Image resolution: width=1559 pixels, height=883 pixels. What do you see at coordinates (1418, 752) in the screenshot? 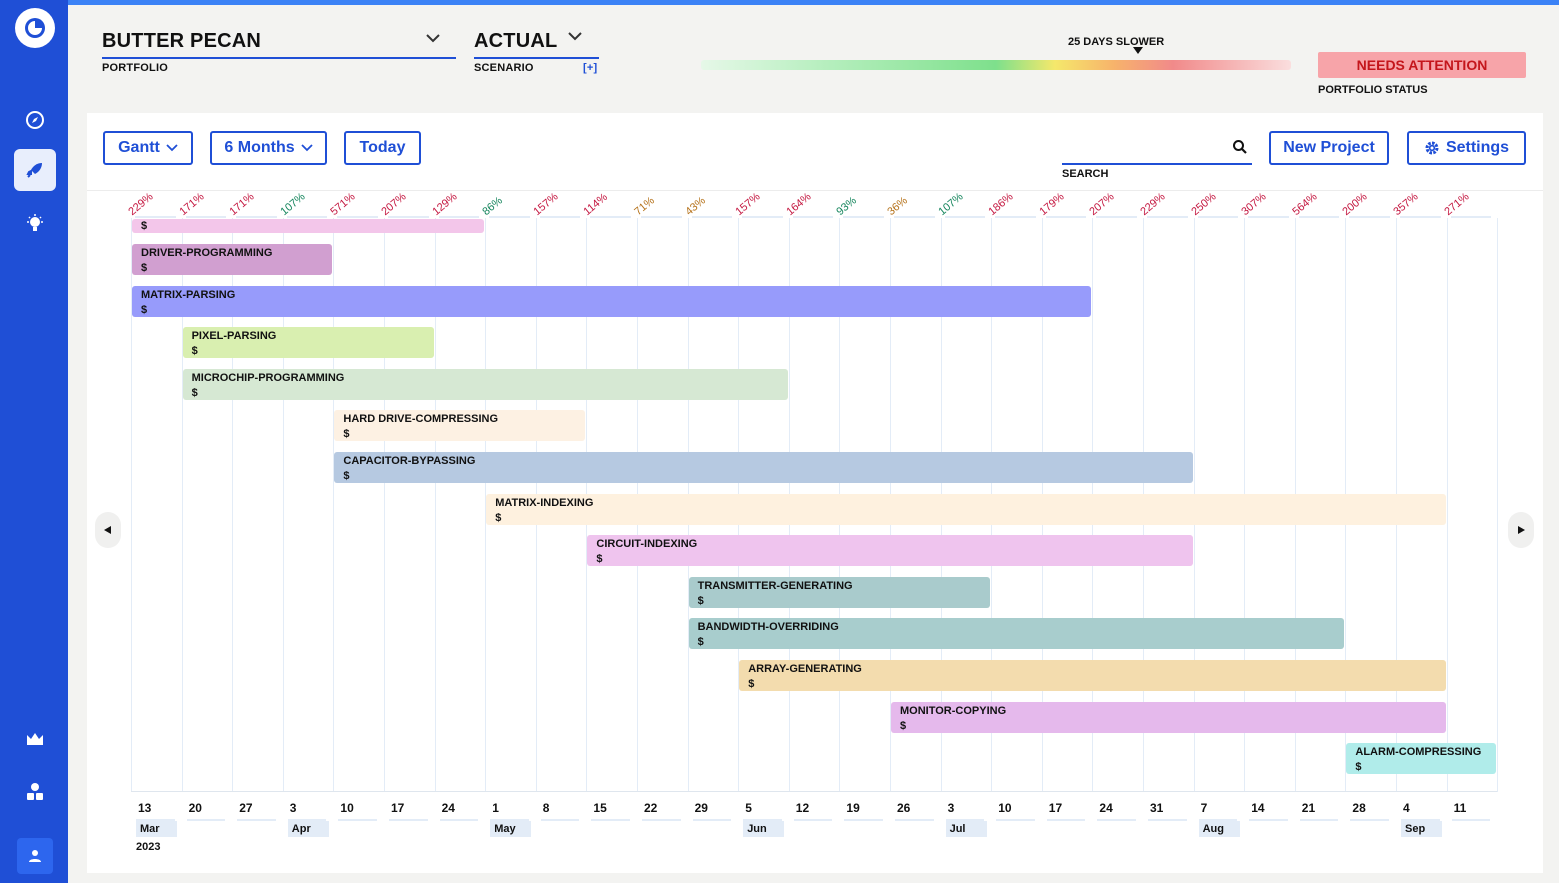
I see `project-name: ALARM-COMPRESSING` at bounding box center [1418, 752].